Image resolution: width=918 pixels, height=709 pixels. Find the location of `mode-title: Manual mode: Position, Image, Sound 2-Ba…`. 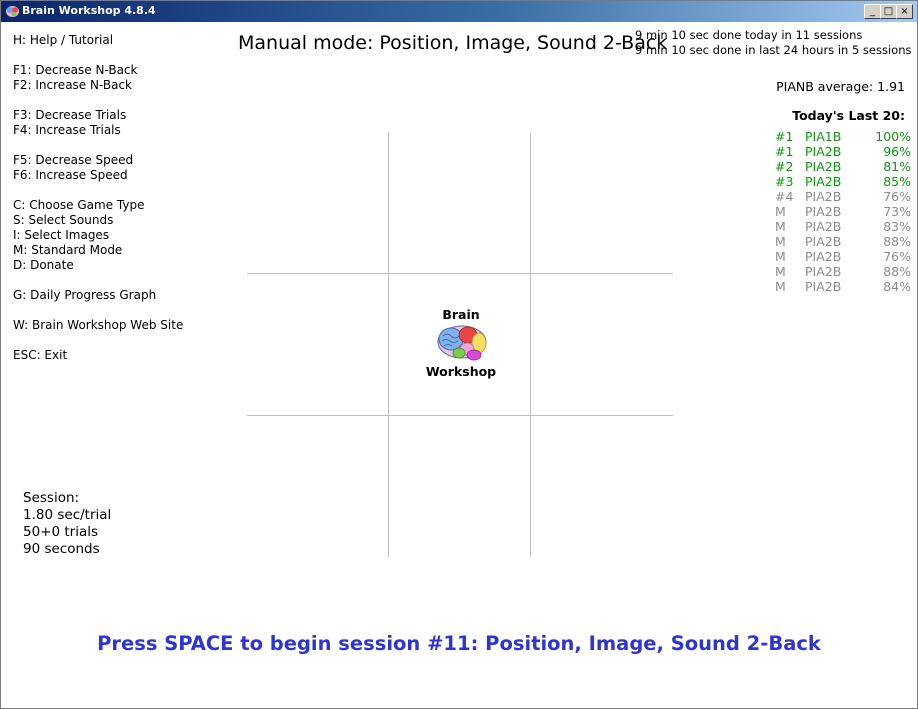

mode-title: Manual mode: Position, Image, Sound 2-Ba… is located at coordinates (453, 43).